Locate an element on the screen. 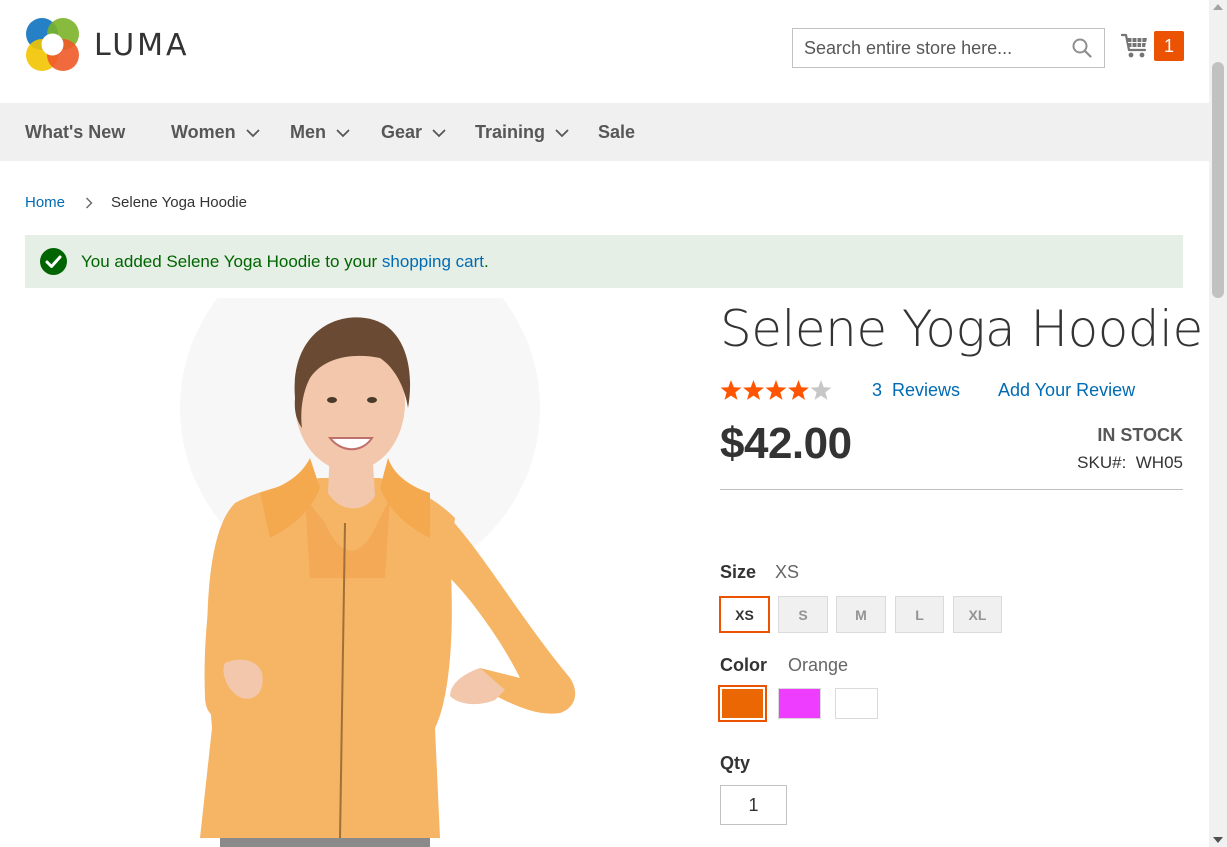 This screenshot has height=847, width=1227. product-price: $42.00 is located at coordinates (786, 443).